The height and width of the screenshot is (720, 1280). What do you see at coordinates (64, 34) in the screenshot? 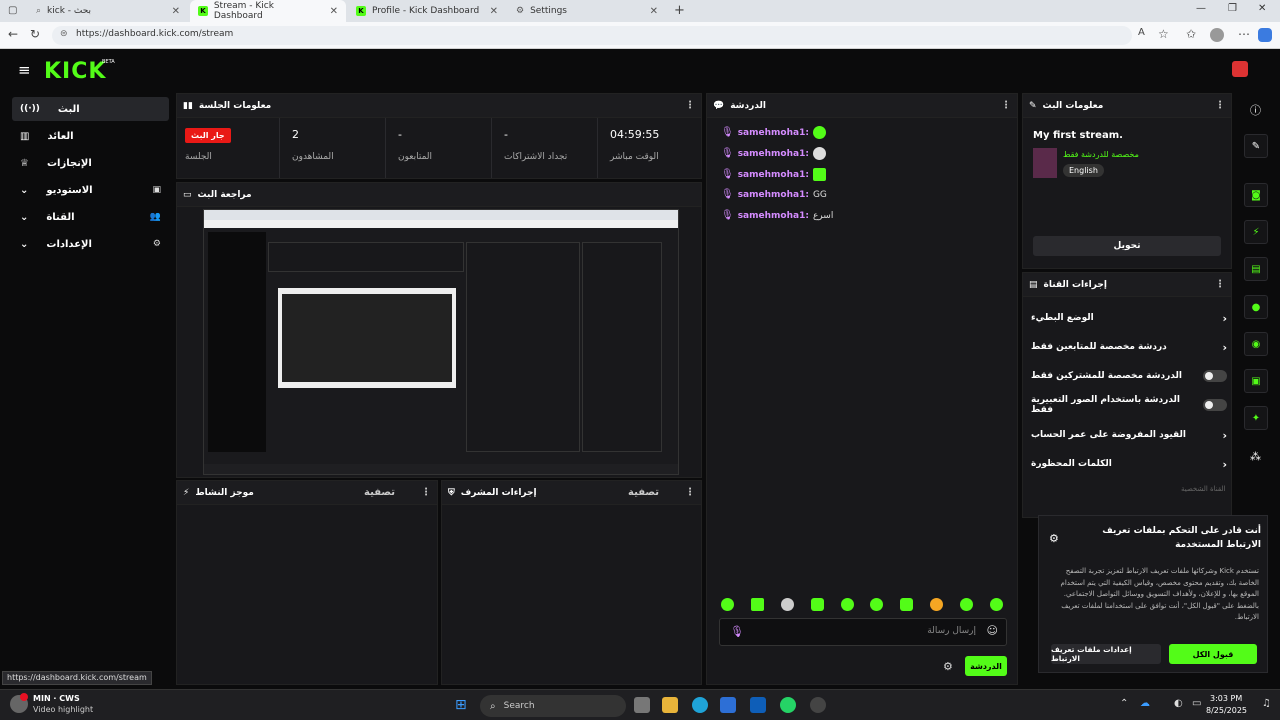
I see `site-info-icon: ⊜` at bounding box center [64, 34].